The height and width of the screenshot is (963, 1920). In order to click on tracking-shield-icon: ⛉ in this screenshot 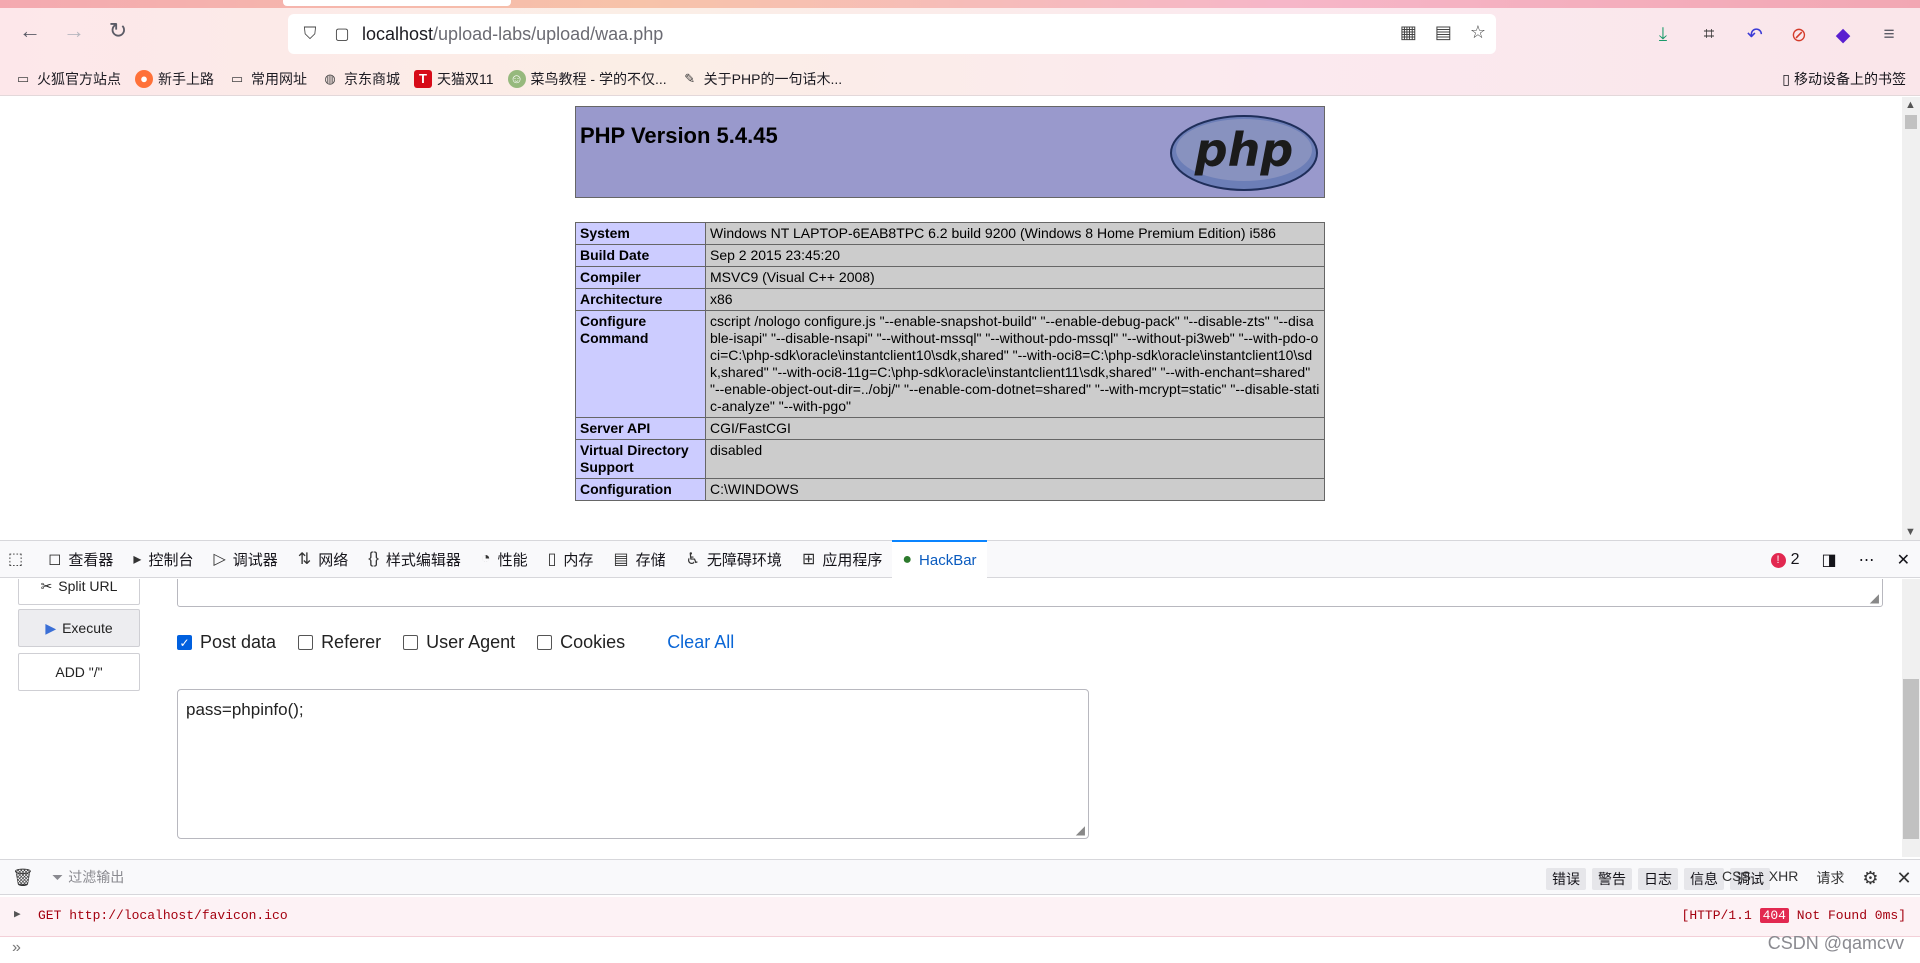, I will do `click(310, 34)`.